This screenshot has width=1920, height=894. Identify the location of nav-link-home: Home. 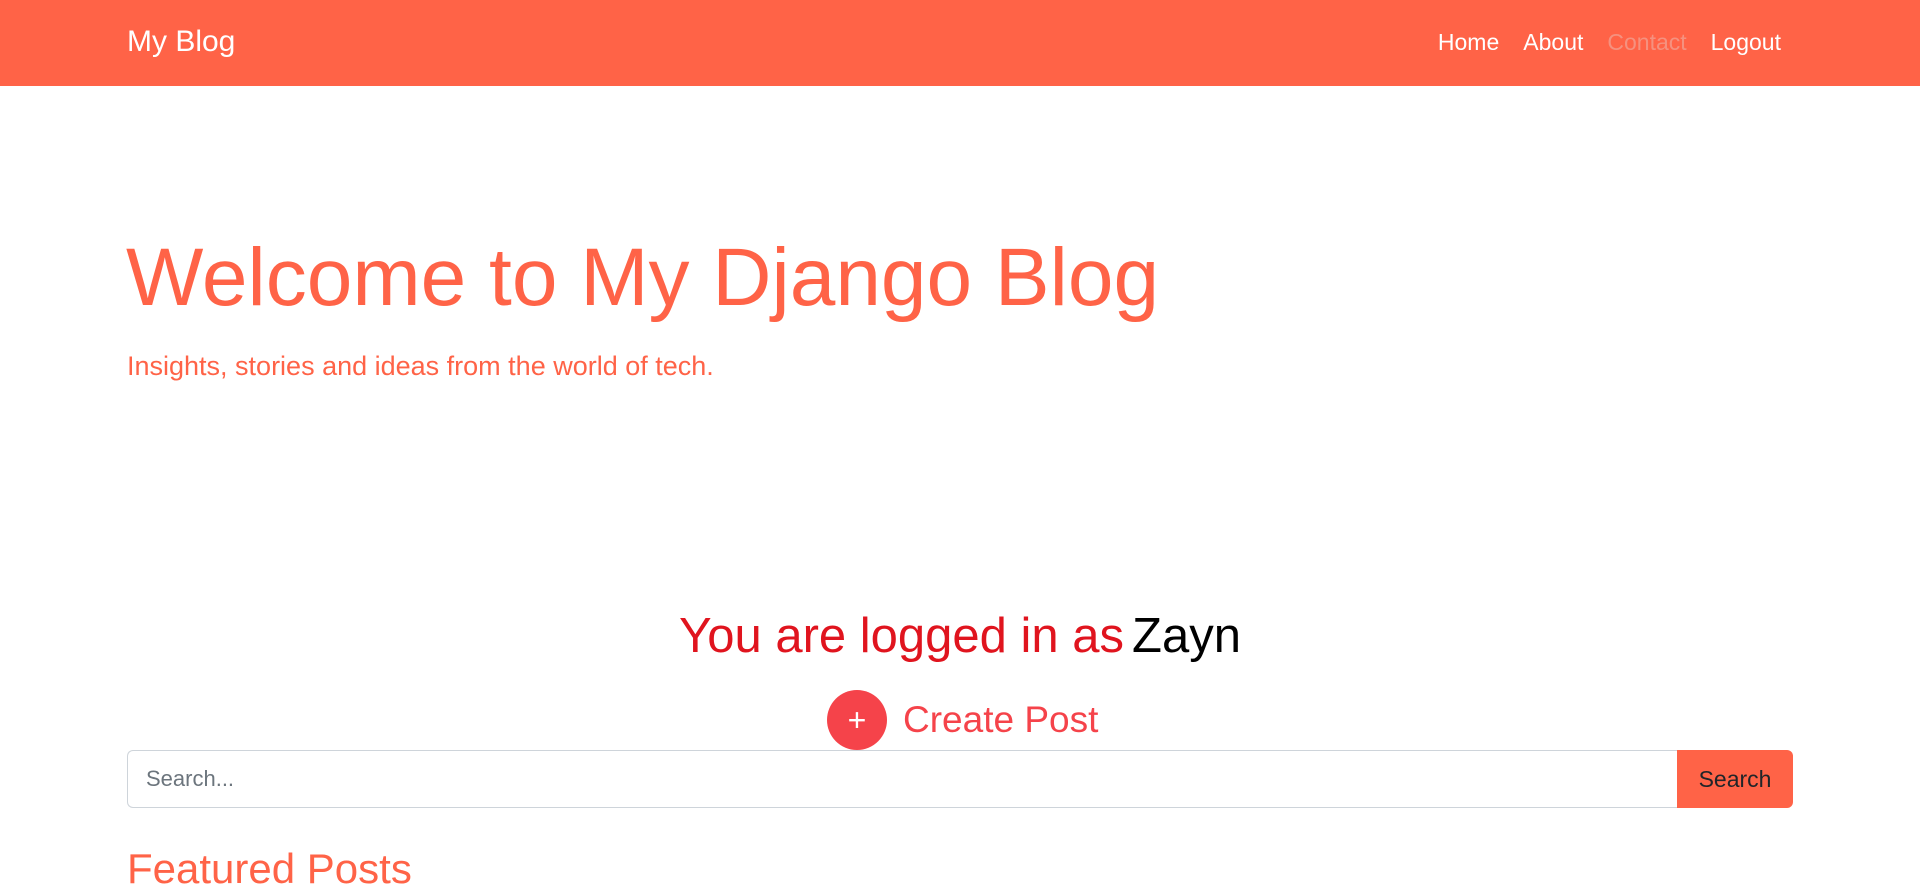
(1468, 42).